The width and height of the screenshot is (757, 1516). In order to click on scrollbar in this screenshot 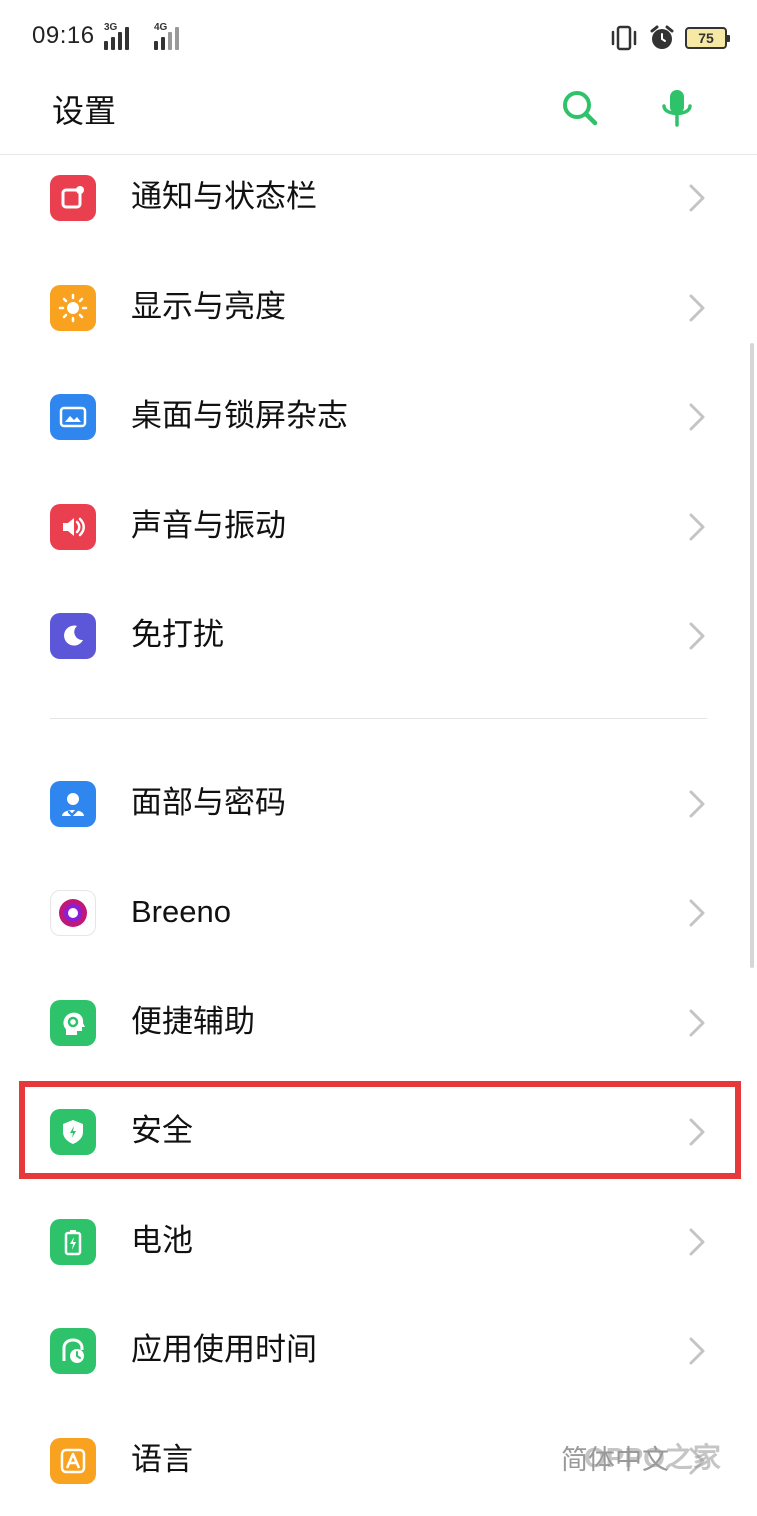, I will do `click(752, 655)`.